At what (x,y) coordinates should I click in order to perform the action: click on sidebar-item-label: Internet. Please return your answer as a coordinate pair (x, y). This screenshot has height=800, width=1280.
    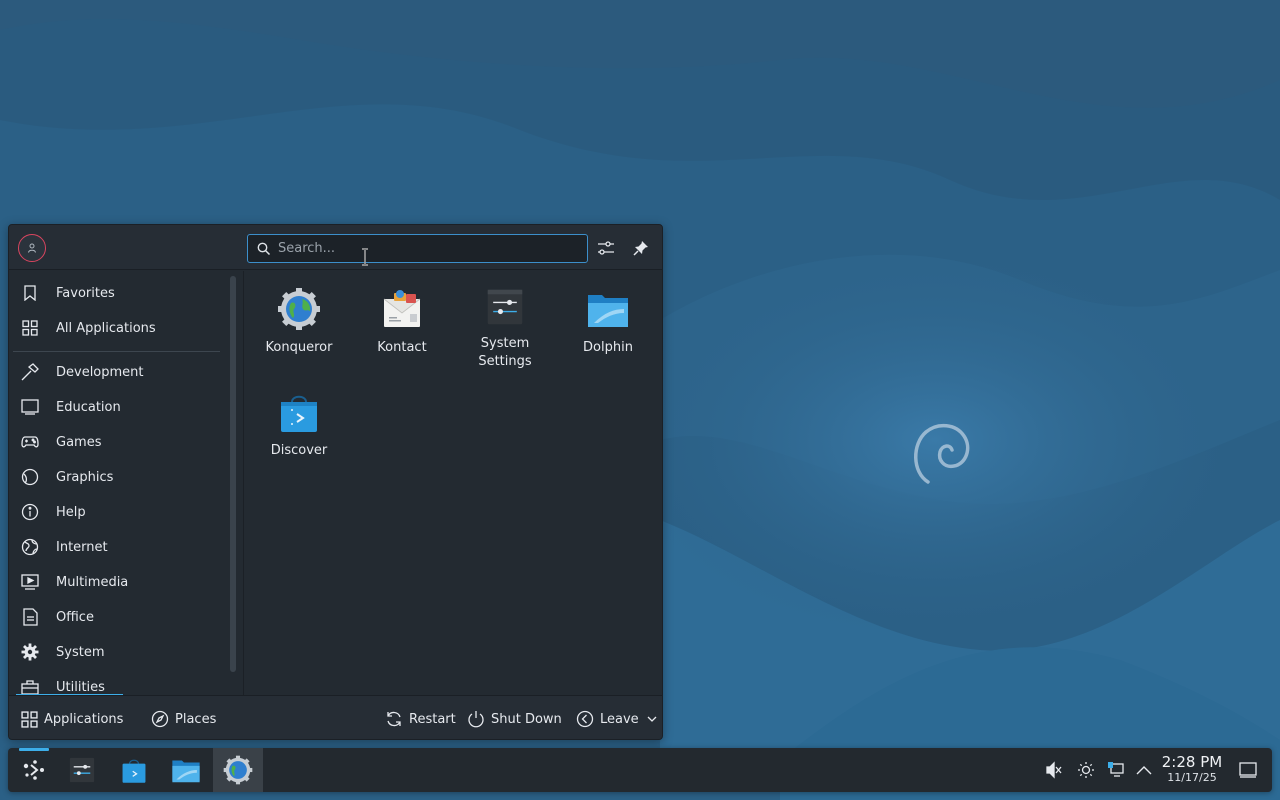
    Looking at the image, I should click on (82, 547).